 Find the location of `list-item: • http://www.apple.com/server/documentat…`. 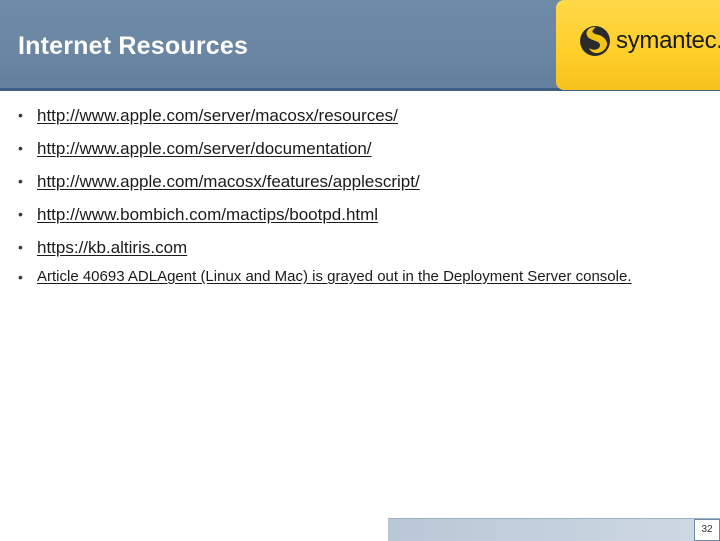

list-item: • http://www.apple.com/server/documentat… is located at coordinates (358, 148).